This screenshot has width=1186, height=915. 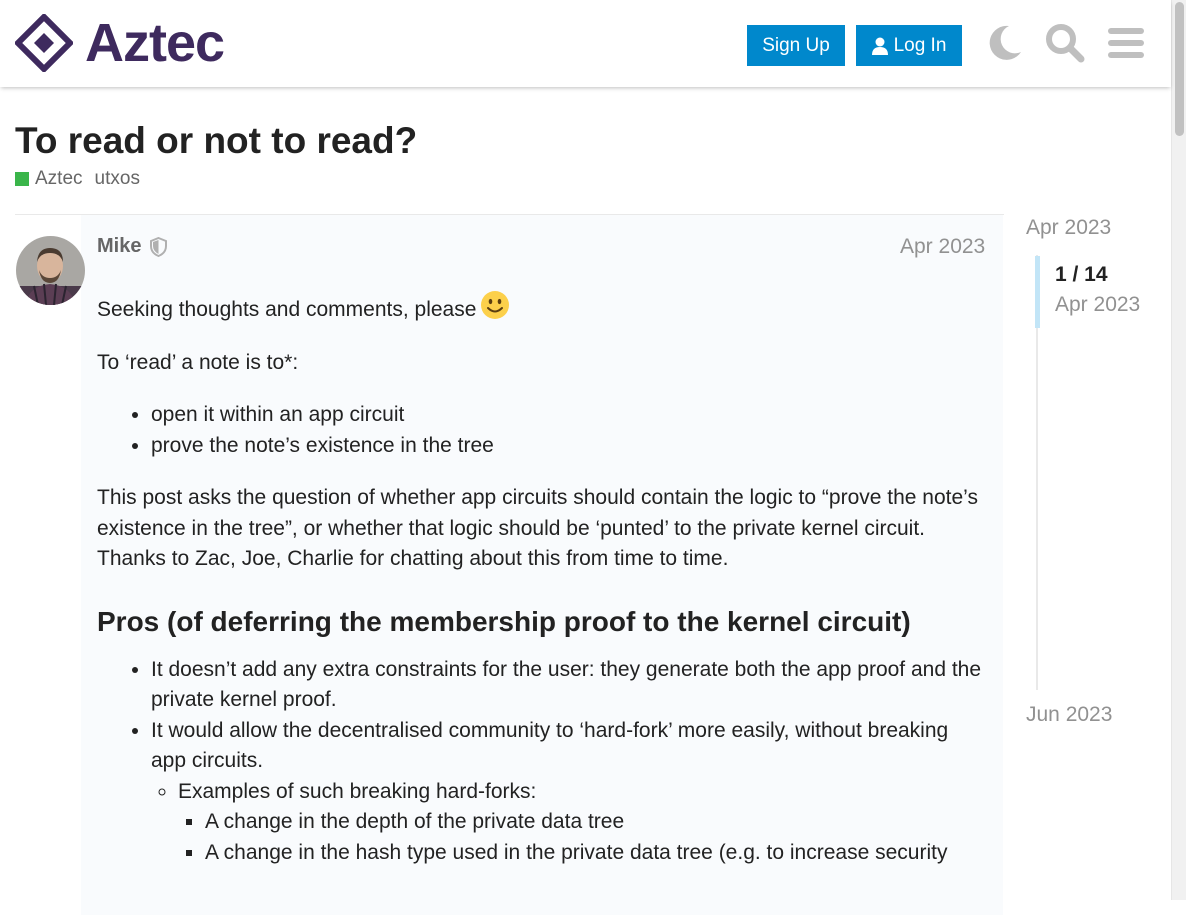 I want to click on topic-title: To read or not to read?, so click(x=216, y=141).